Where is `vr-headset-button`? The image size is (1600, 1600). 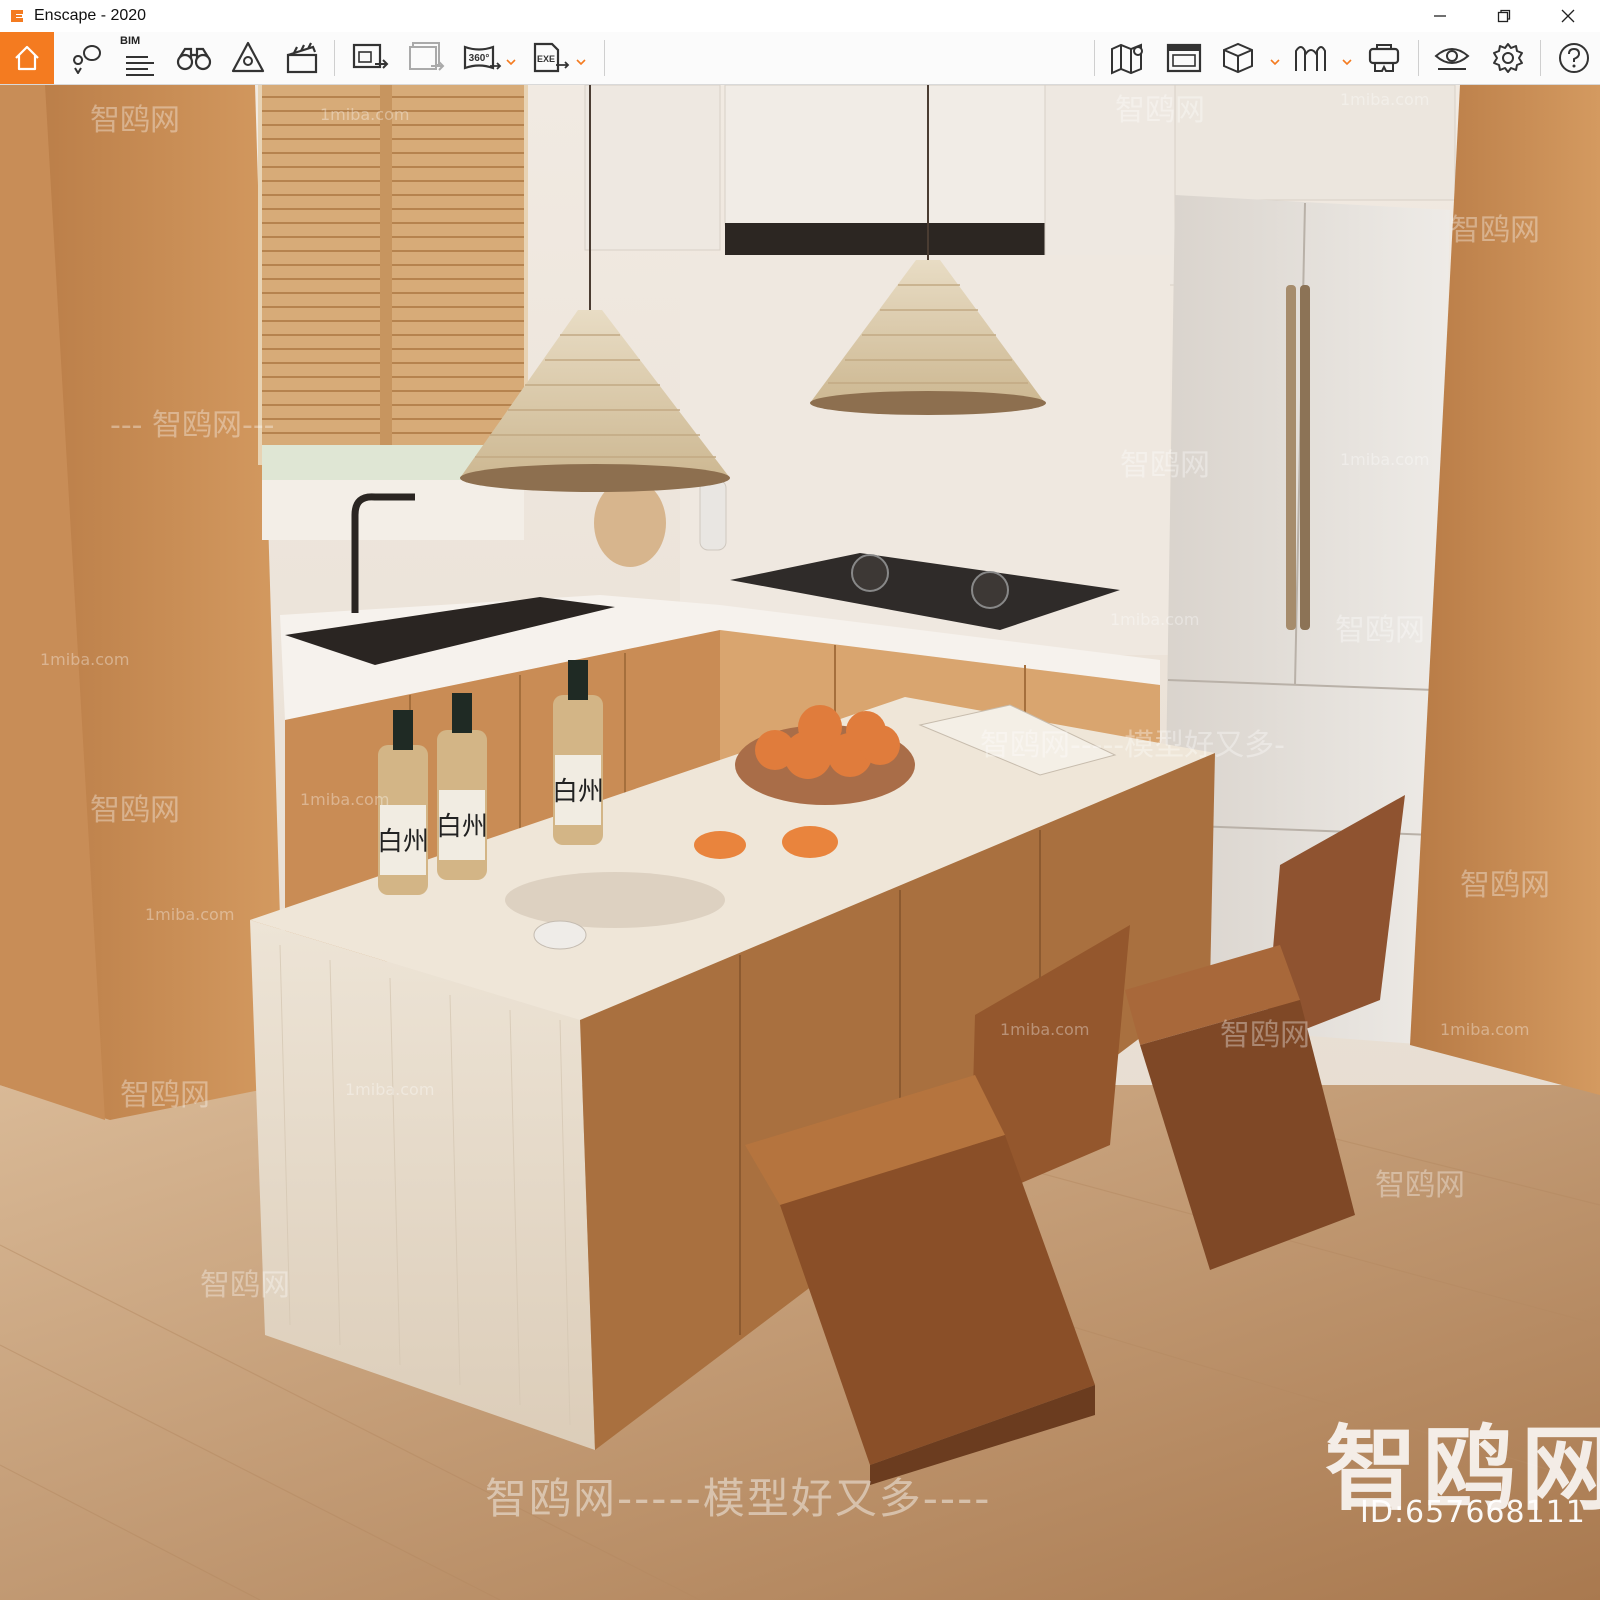 vr-headset-button is located at coordinates (1384, 58).